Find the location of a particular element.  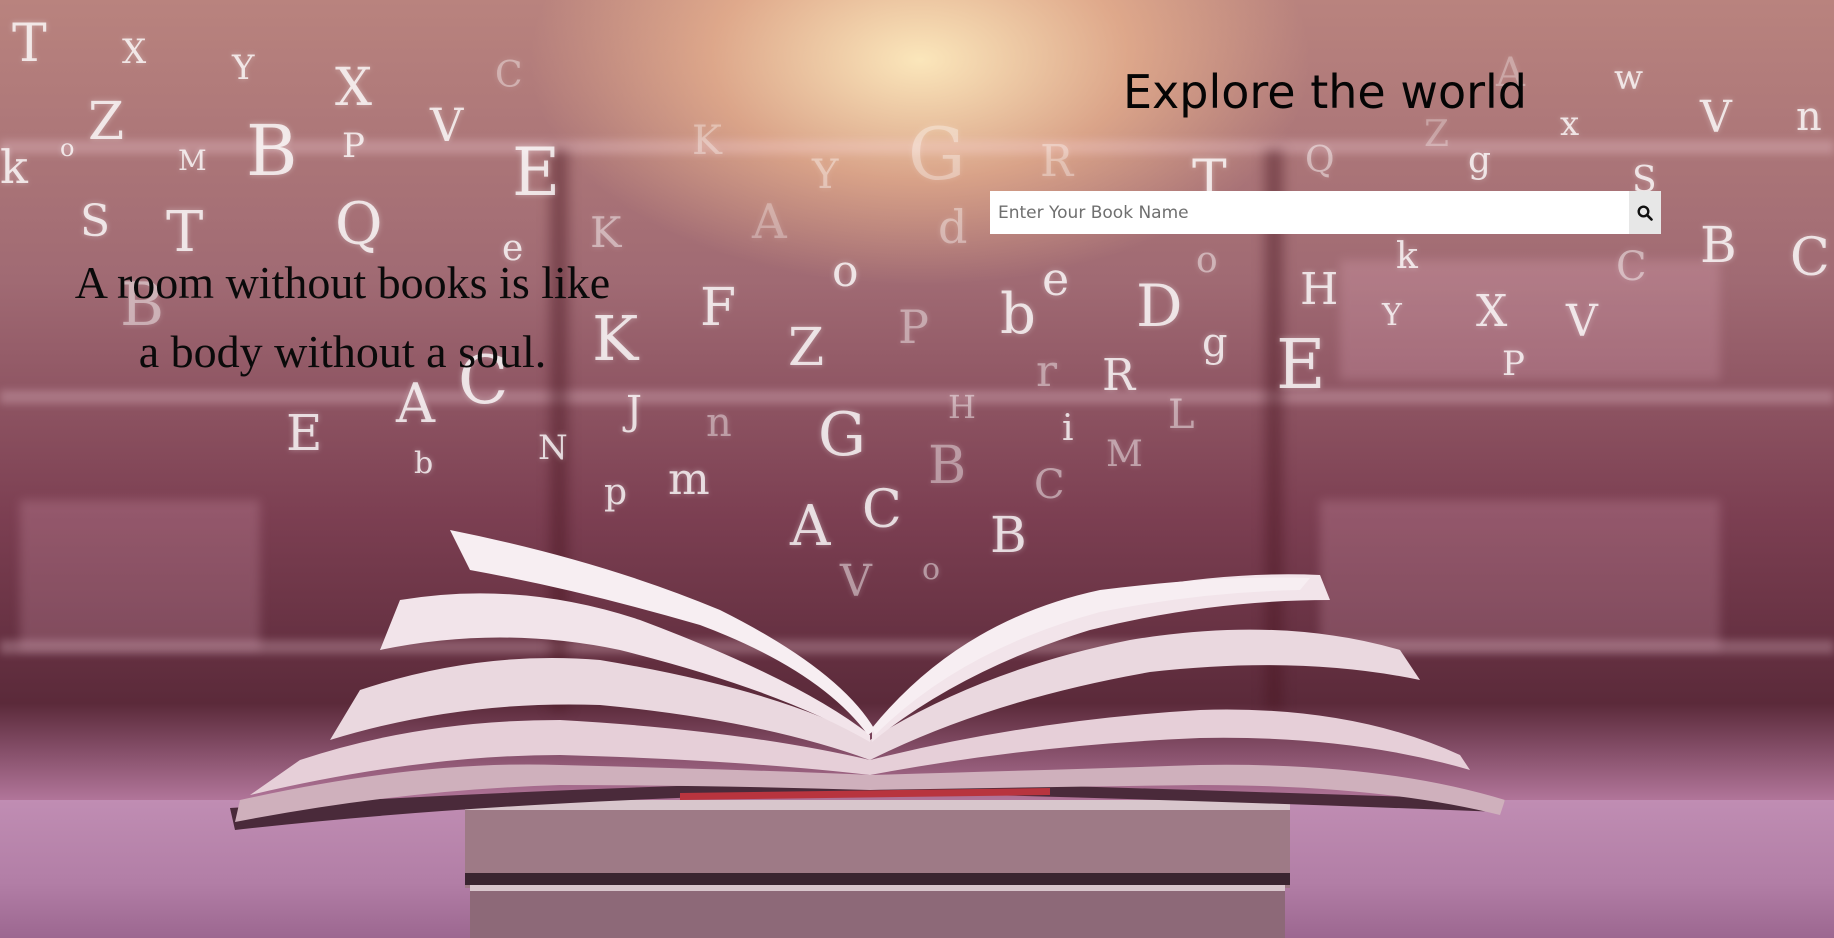

search-icon is located at coordinates (1645, 212).